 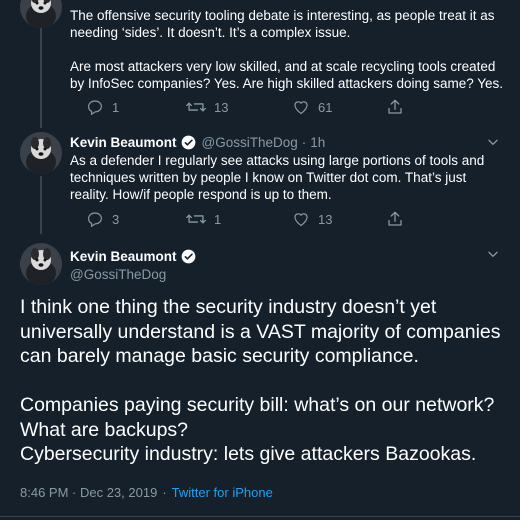 I want to click on reply-button: 3, so click(x=136, y=219).